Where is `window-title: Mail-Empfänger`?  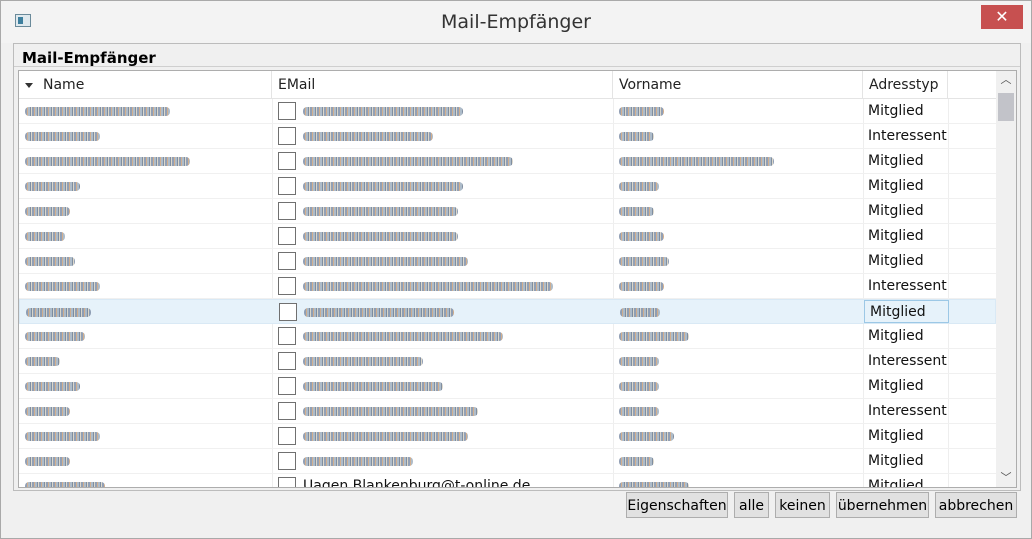 window-title: Mail-Empfänger is located at coordinates (516, 22).